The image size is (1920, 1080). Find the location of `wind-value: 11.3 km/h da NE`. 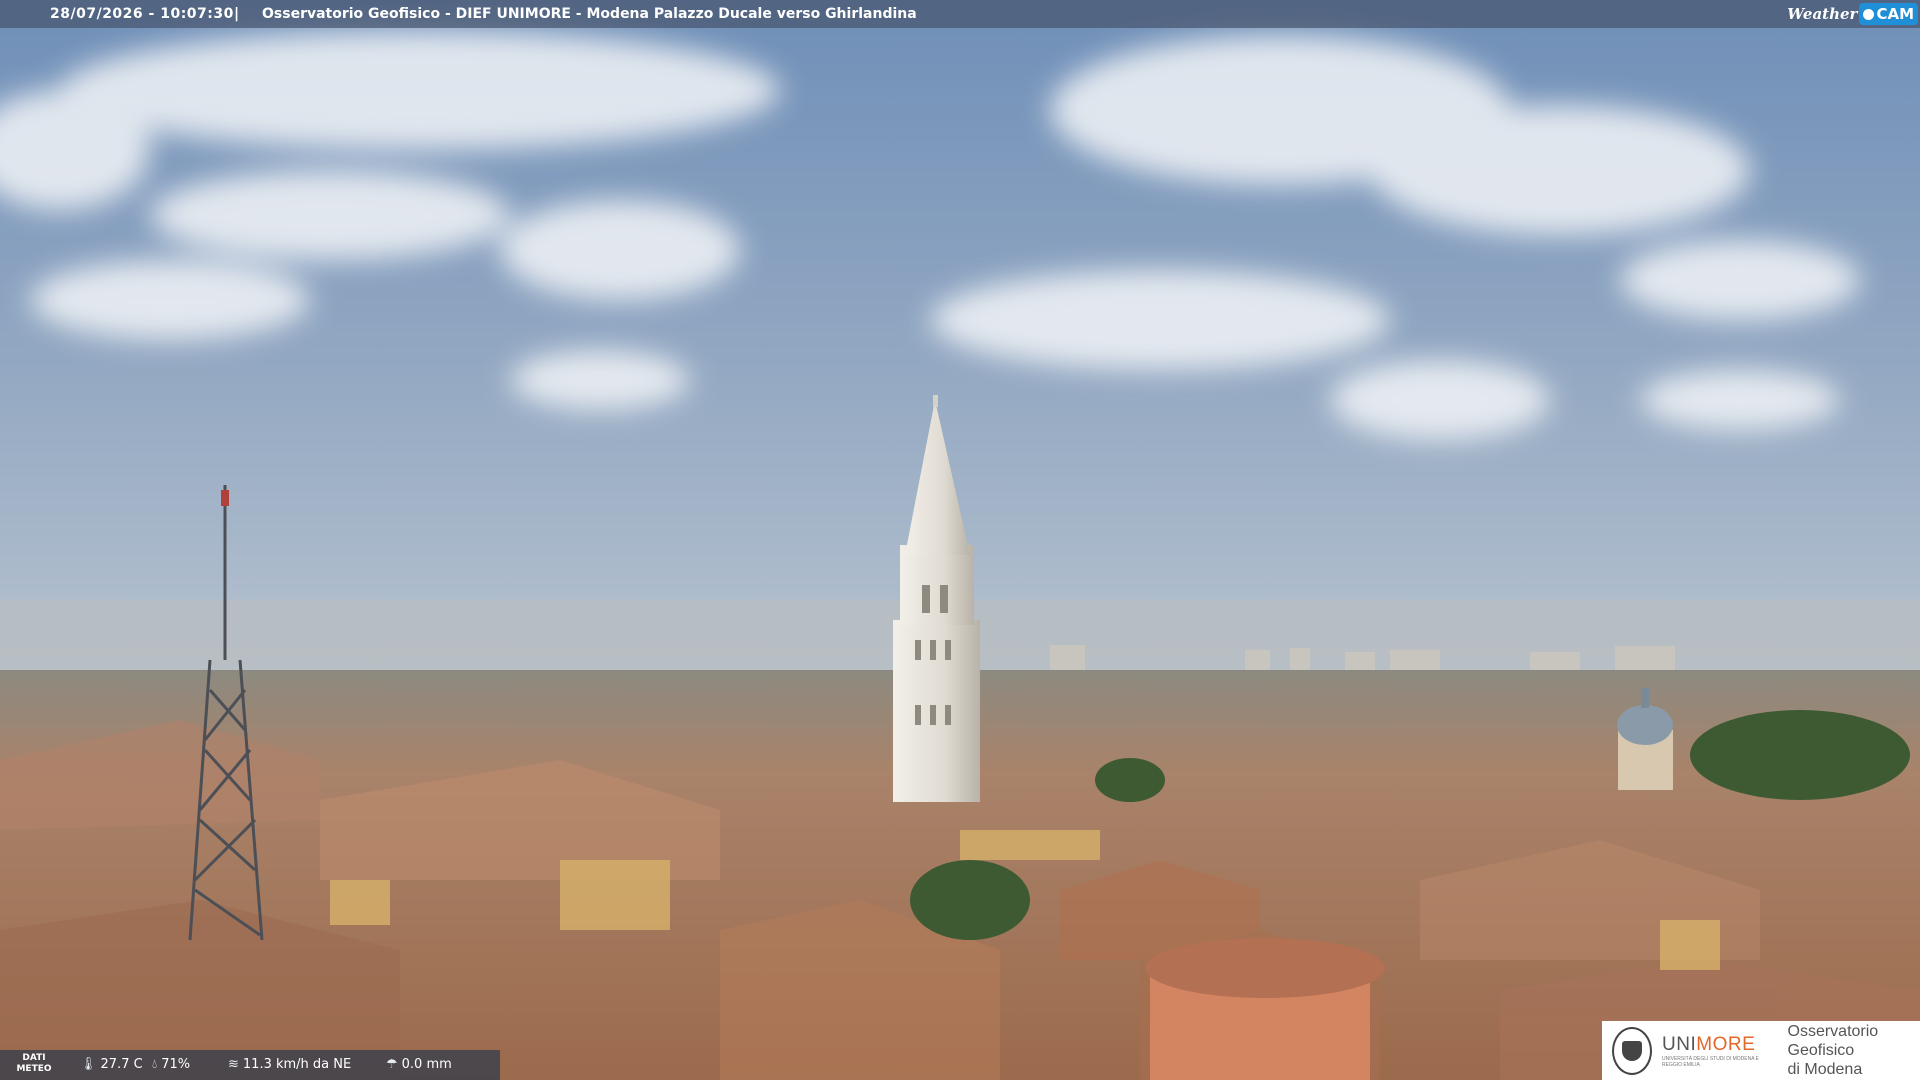

wind-value: 11.3 km/h da NE is located at coordinates (297, 1064).